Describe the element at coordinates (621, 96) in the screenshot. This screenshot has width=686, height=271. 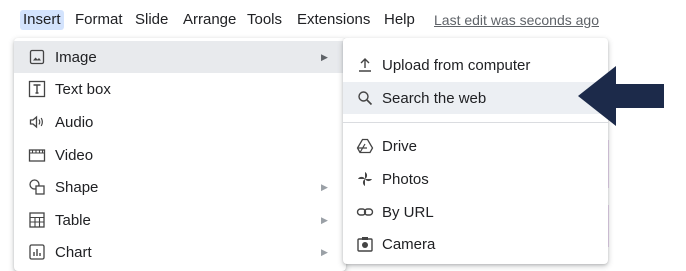
I see `annotation-arrow-icon` at that location.